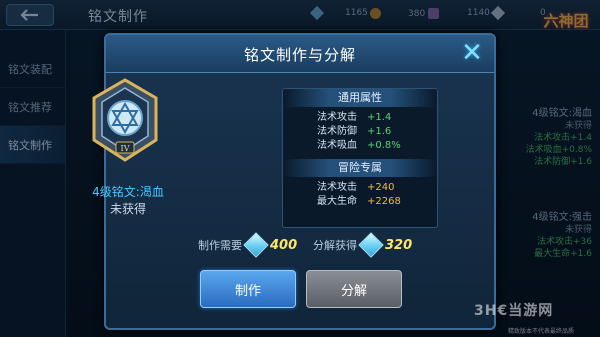  Describe the element at coordinates (360, 168) in the screenshot. I see `adventure-attributes-header: 冒险专属` at that location.